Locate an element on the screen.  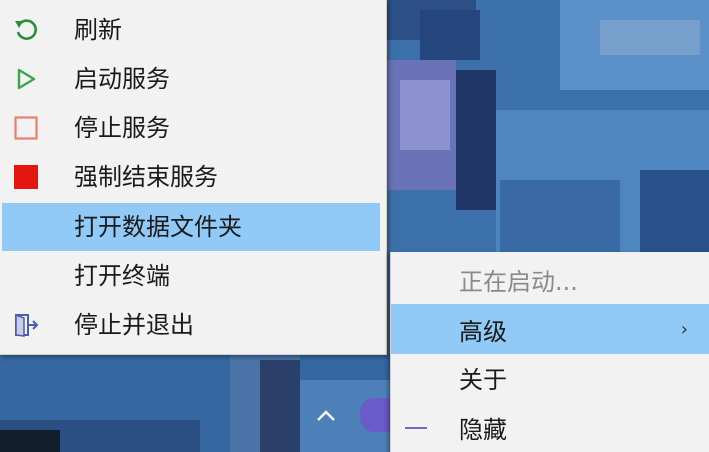
menu-item-force-stop: 强制结束服务 is located at coordinates (193, 177).